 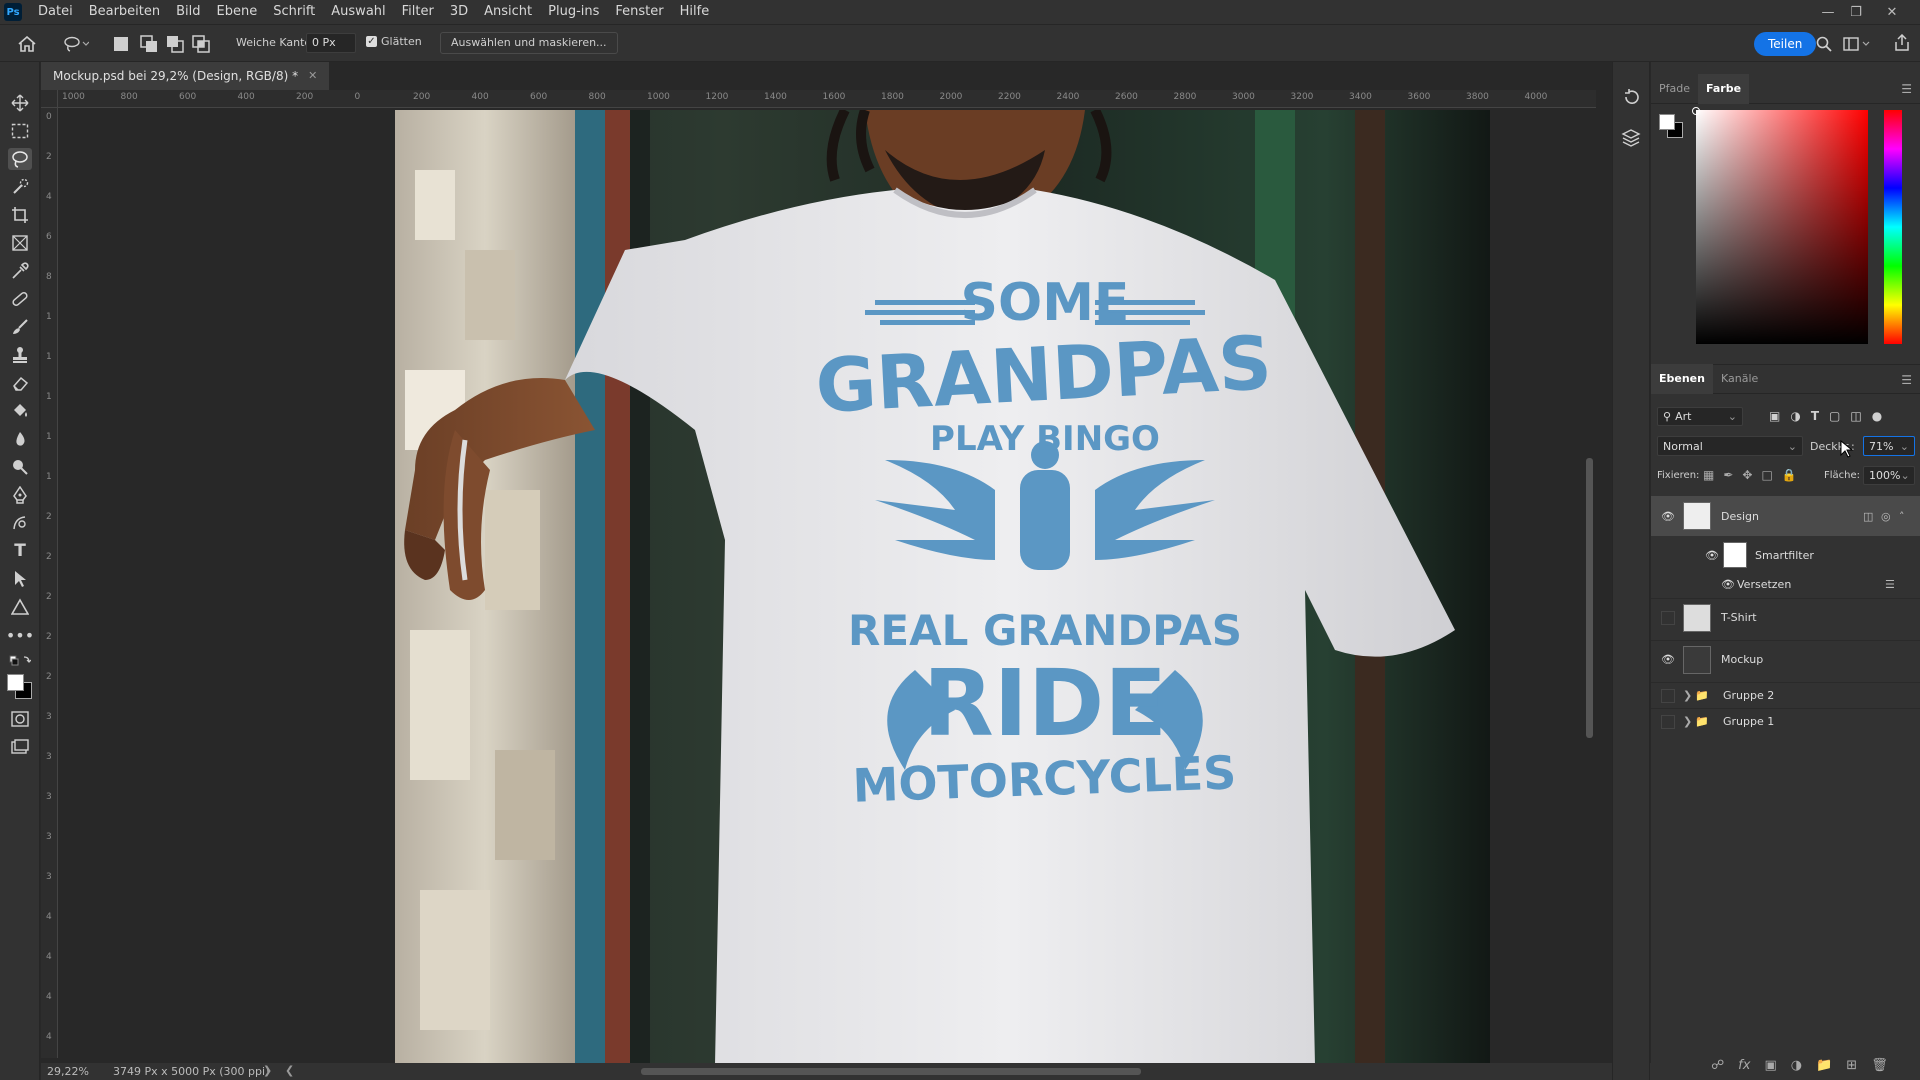 What do you see at coordinates (331, 43) in the screenshot?
I see `feather-input: 0 Px` at bounding box center [331, 43].